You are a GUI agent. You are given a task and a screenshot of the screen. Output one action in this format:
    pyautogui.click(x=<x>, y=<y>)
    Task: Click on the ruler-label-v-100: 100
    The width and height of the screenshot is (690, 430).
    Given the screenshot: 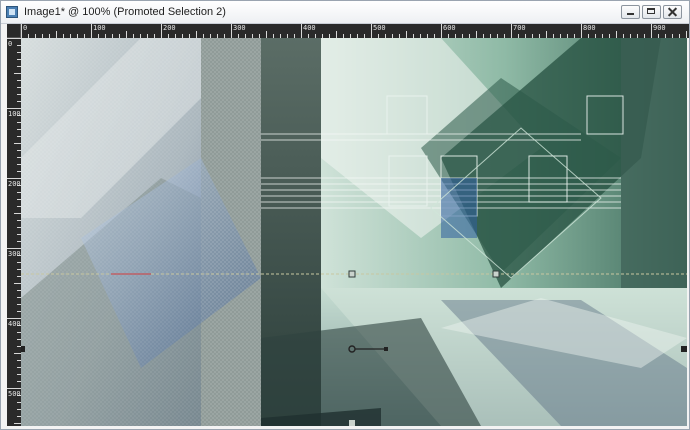 What is the action you would take?
    pyautogui.click(x=14, y=114)
    